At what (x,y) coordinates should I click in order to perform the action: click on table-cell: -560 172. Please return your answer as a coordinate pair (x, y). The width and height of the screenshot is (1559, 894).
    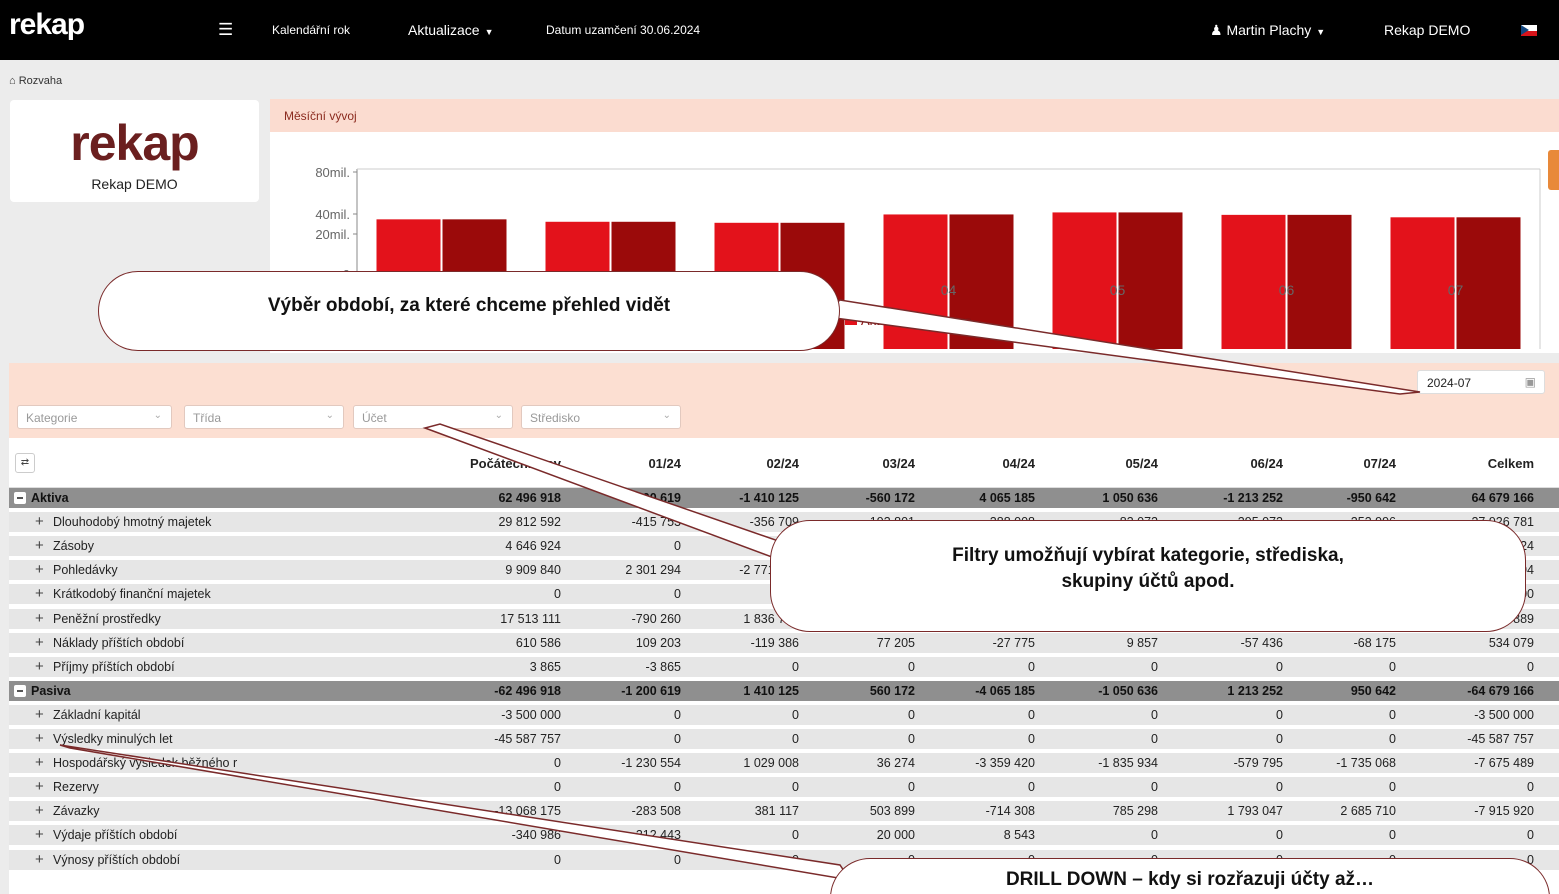
    Looking at the image, I should click on (890, 498).